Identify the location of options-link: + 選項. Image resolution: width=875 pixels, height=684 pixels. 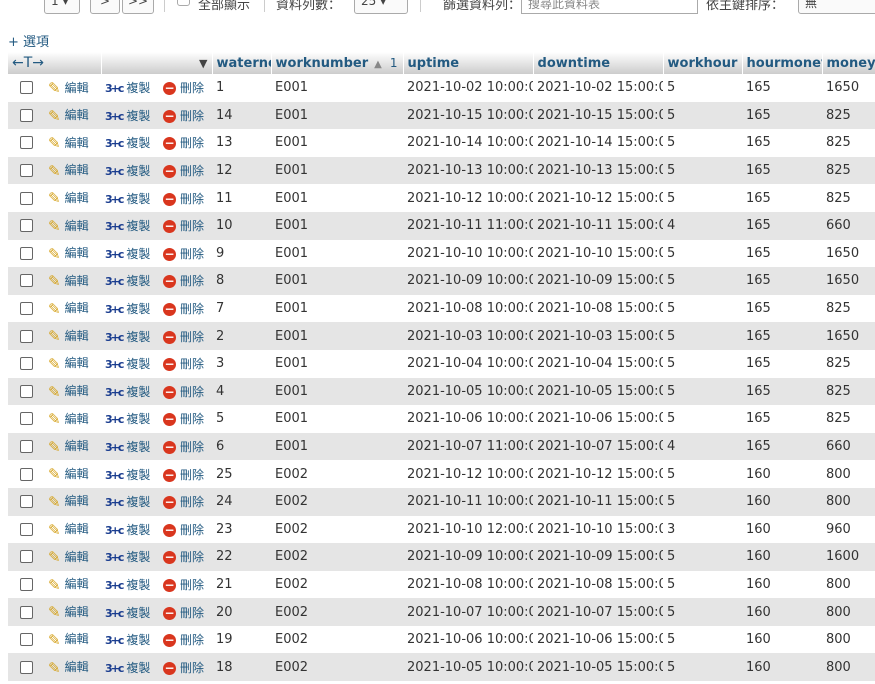
(28, 40).